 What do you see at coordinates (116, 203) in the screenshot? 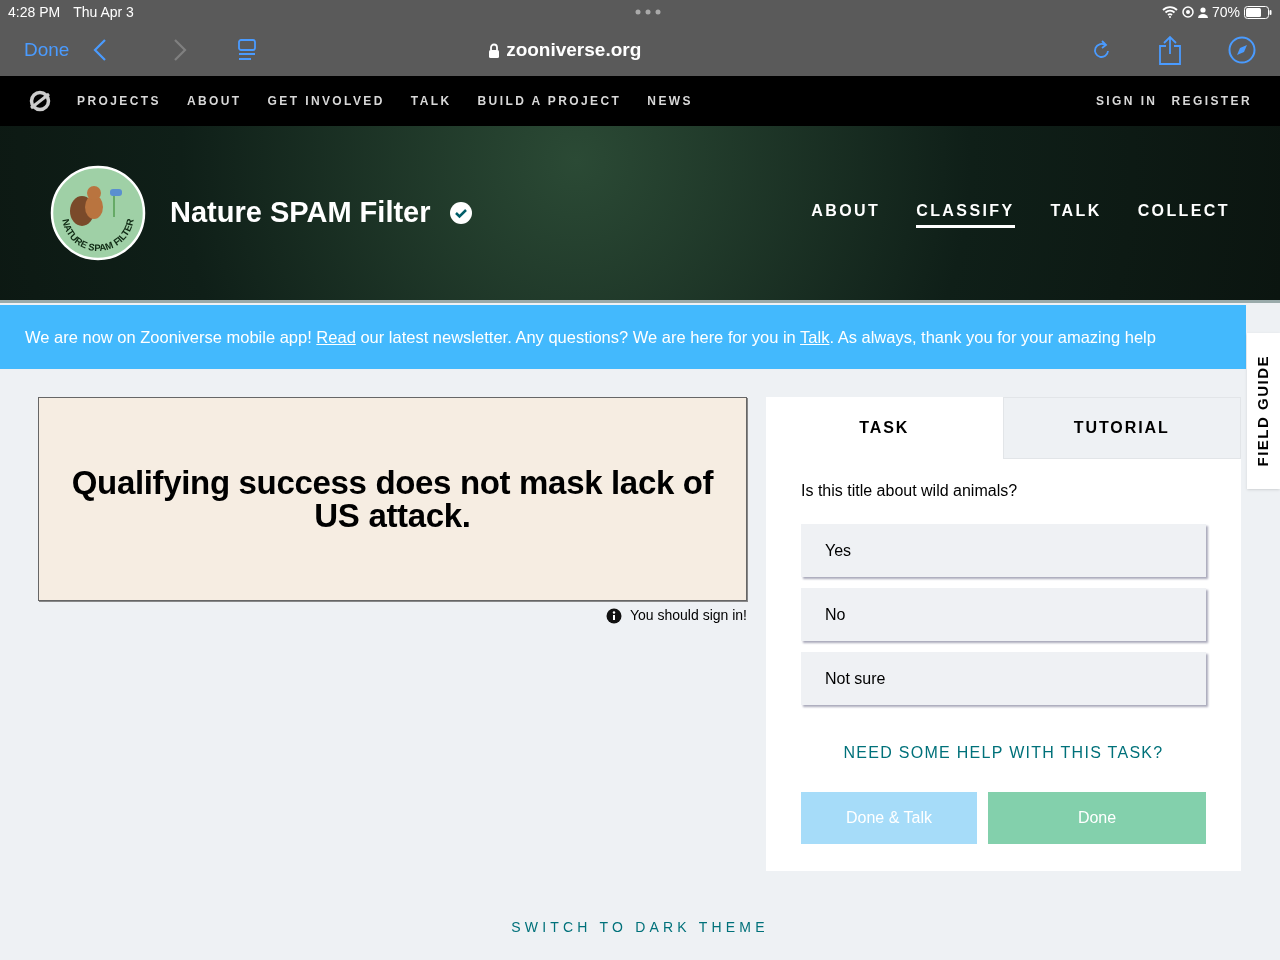
I see `mailbox-drawing` at bounding box center [116, 203].